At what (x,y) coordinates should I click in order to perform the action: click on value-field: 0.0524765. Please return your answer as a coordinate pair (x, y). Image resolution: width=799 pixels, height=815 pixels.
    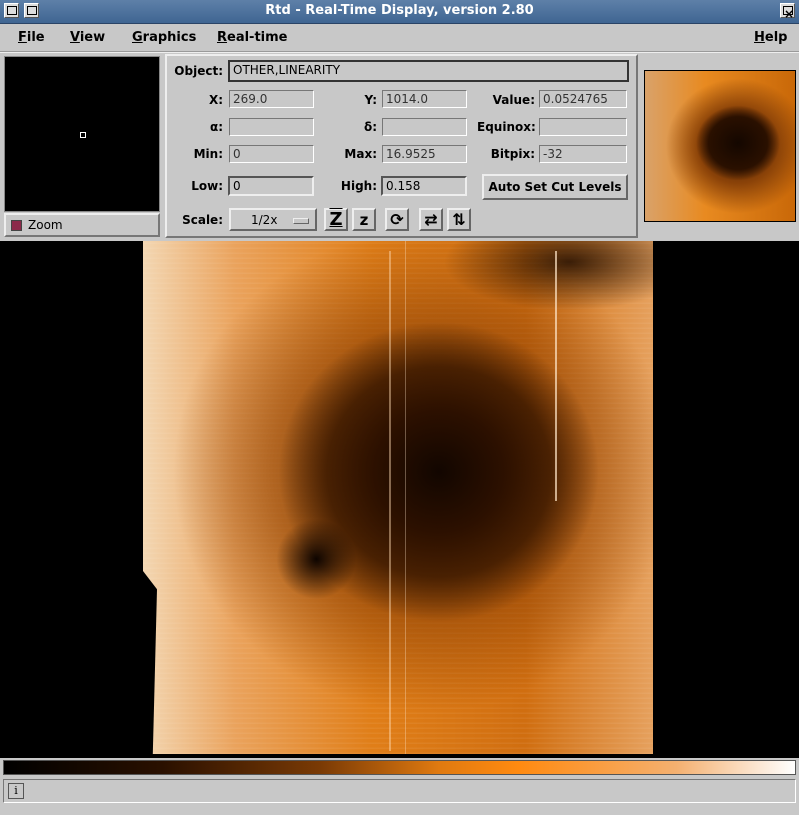
    Looking at the image, I should click on (583, 99).